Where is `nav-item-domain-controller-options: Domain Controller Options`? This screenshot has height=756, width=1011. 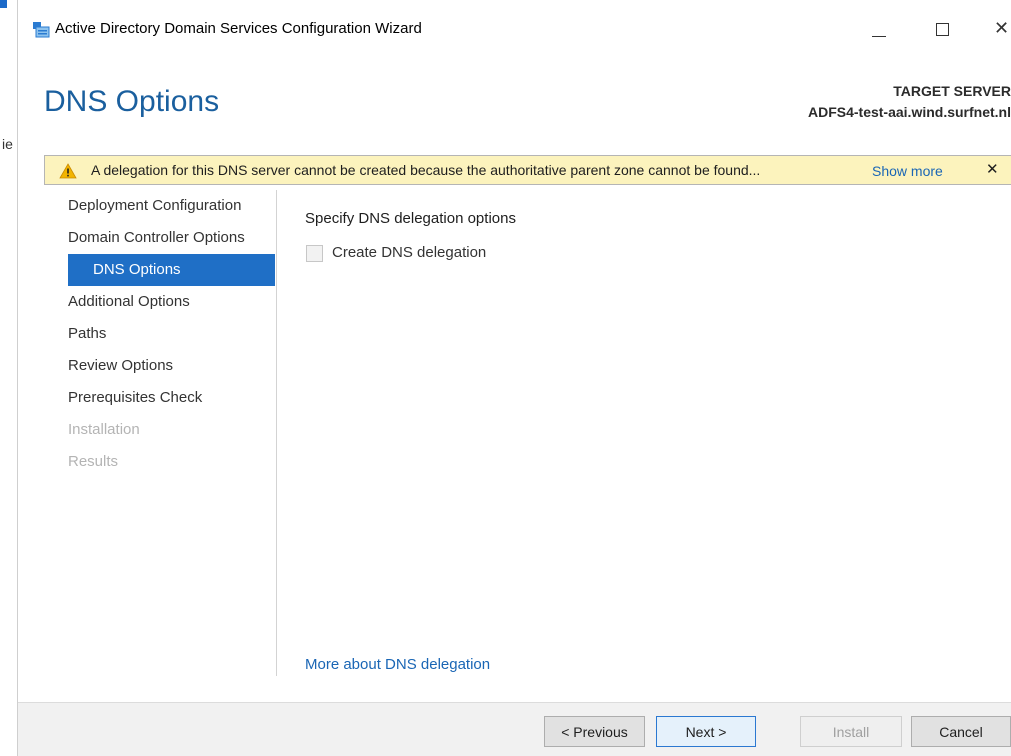
nav-item-domain-controller-options: Domain Controller Options is located at coordinates (172, 238).